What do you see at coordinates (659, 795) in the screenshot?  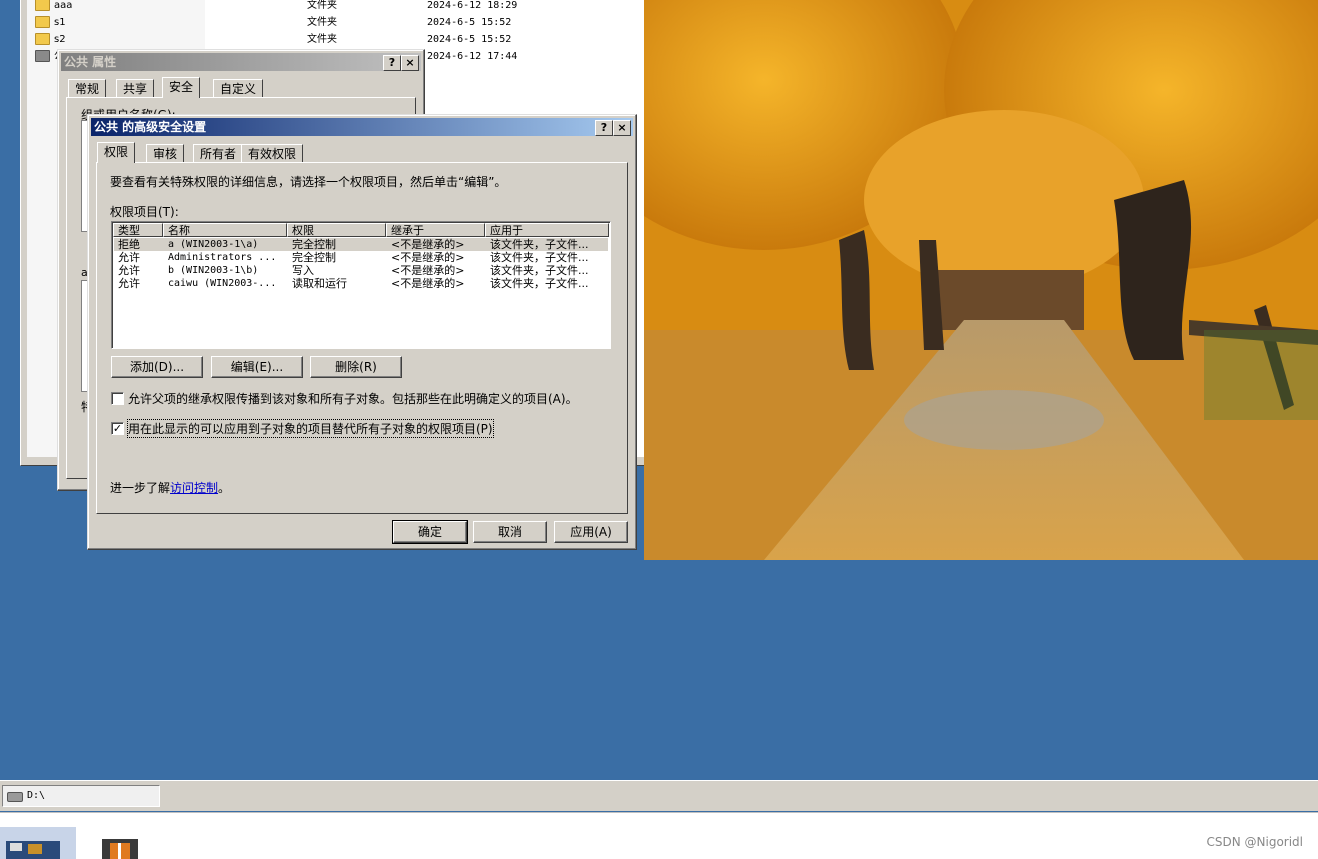 I see `status-bar: D:\` at bounding box center [659, 795].